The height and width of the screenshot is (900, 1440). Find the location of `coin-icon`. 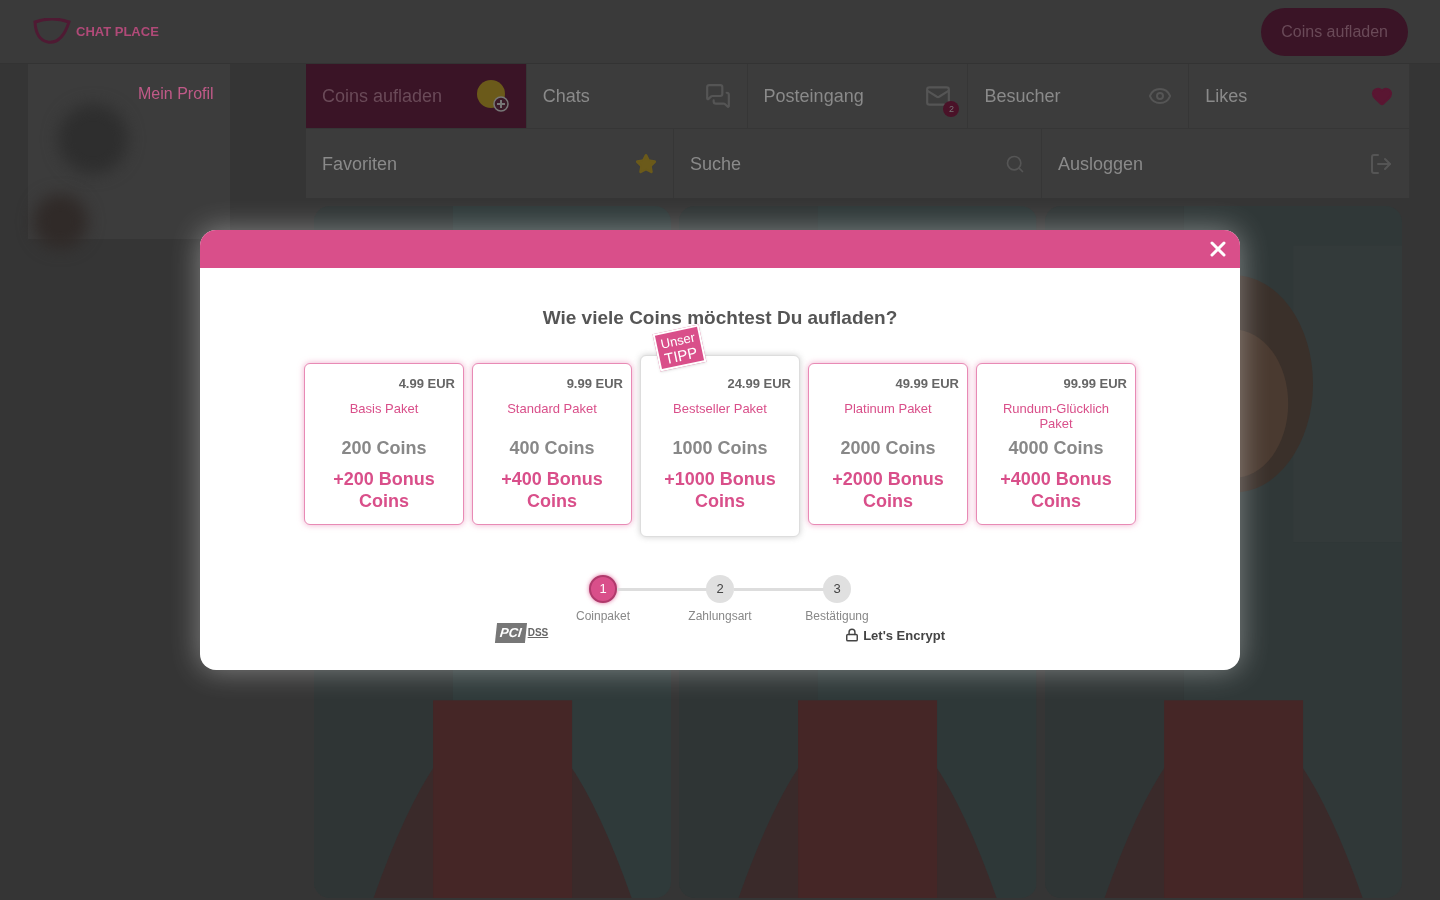

coin-icon is located at coordinates (492, 96).